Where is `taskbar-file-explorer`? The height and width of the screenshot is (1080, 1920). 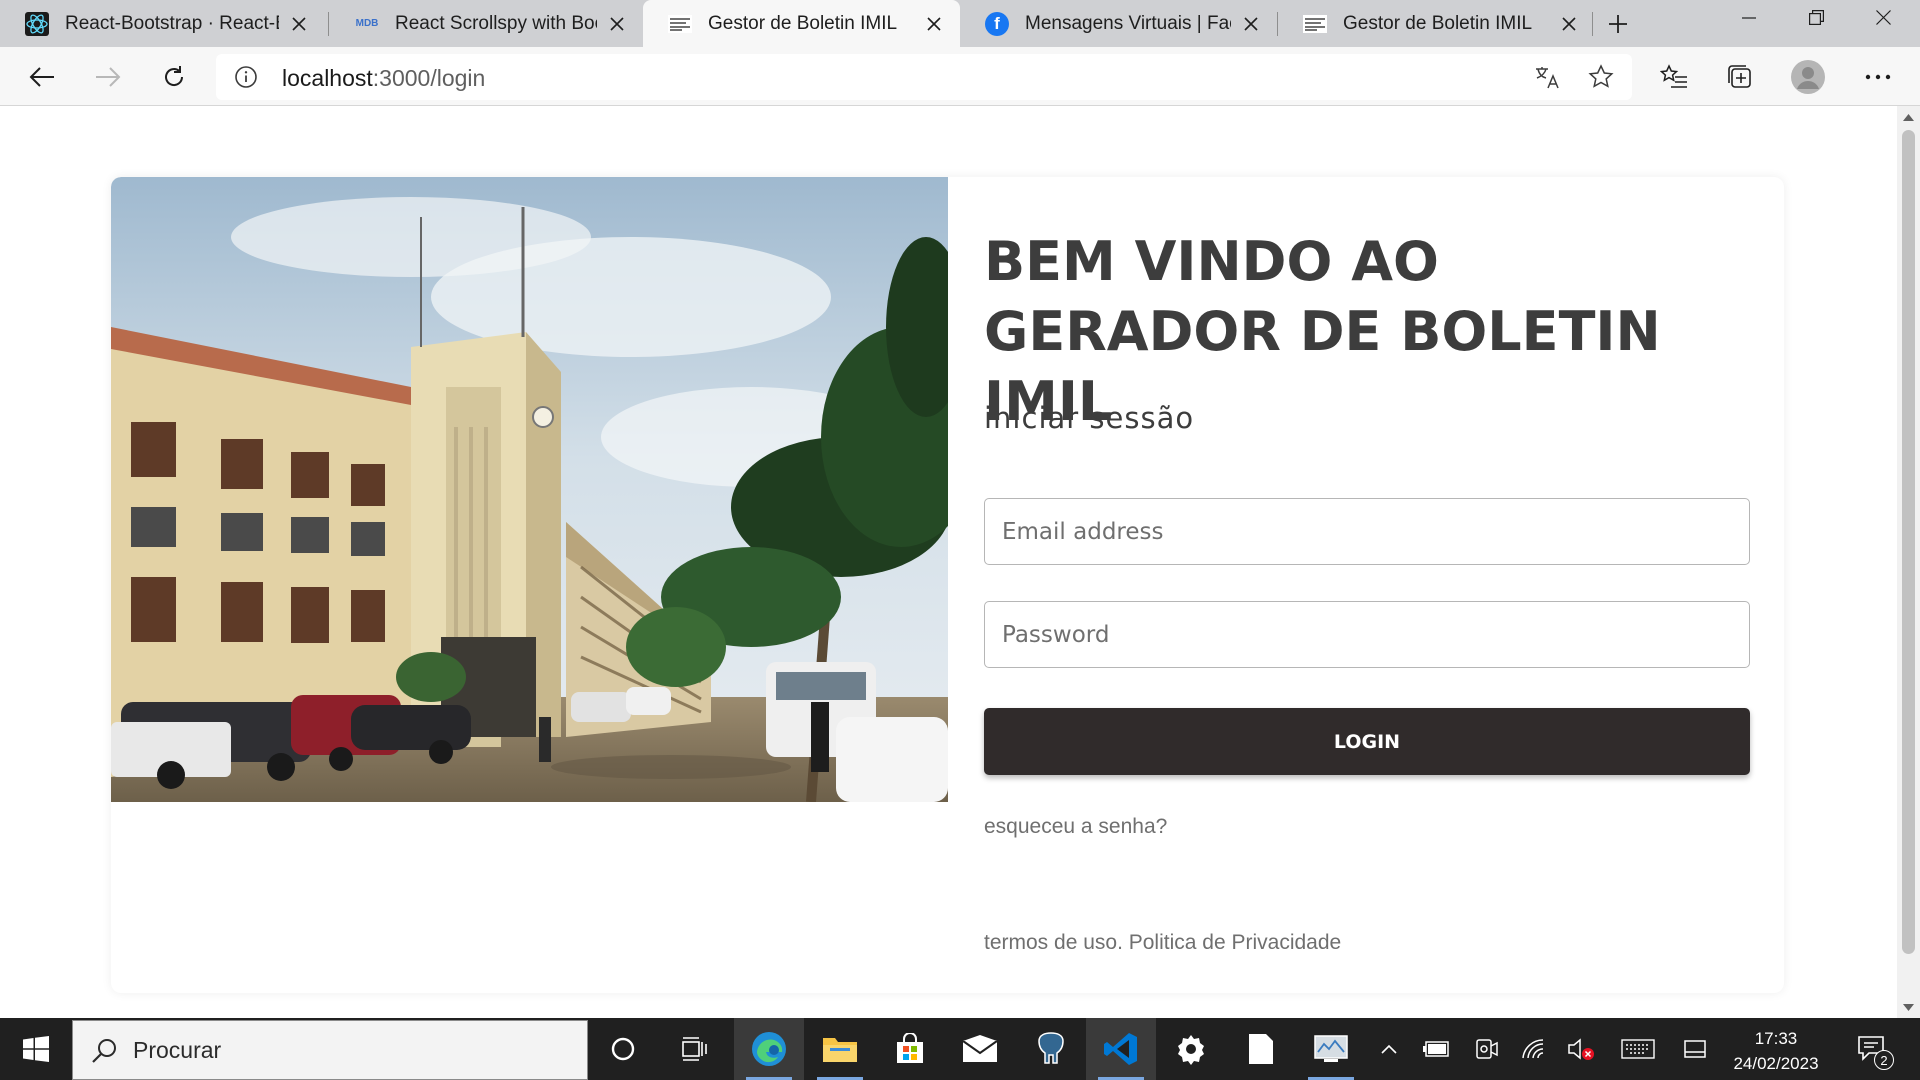 taskbar-file-explorer is located at coordinates (840, 1049).